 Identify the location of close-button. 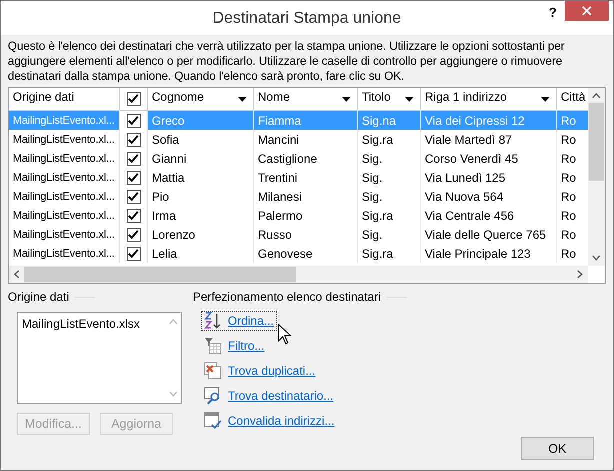
(587, 11).